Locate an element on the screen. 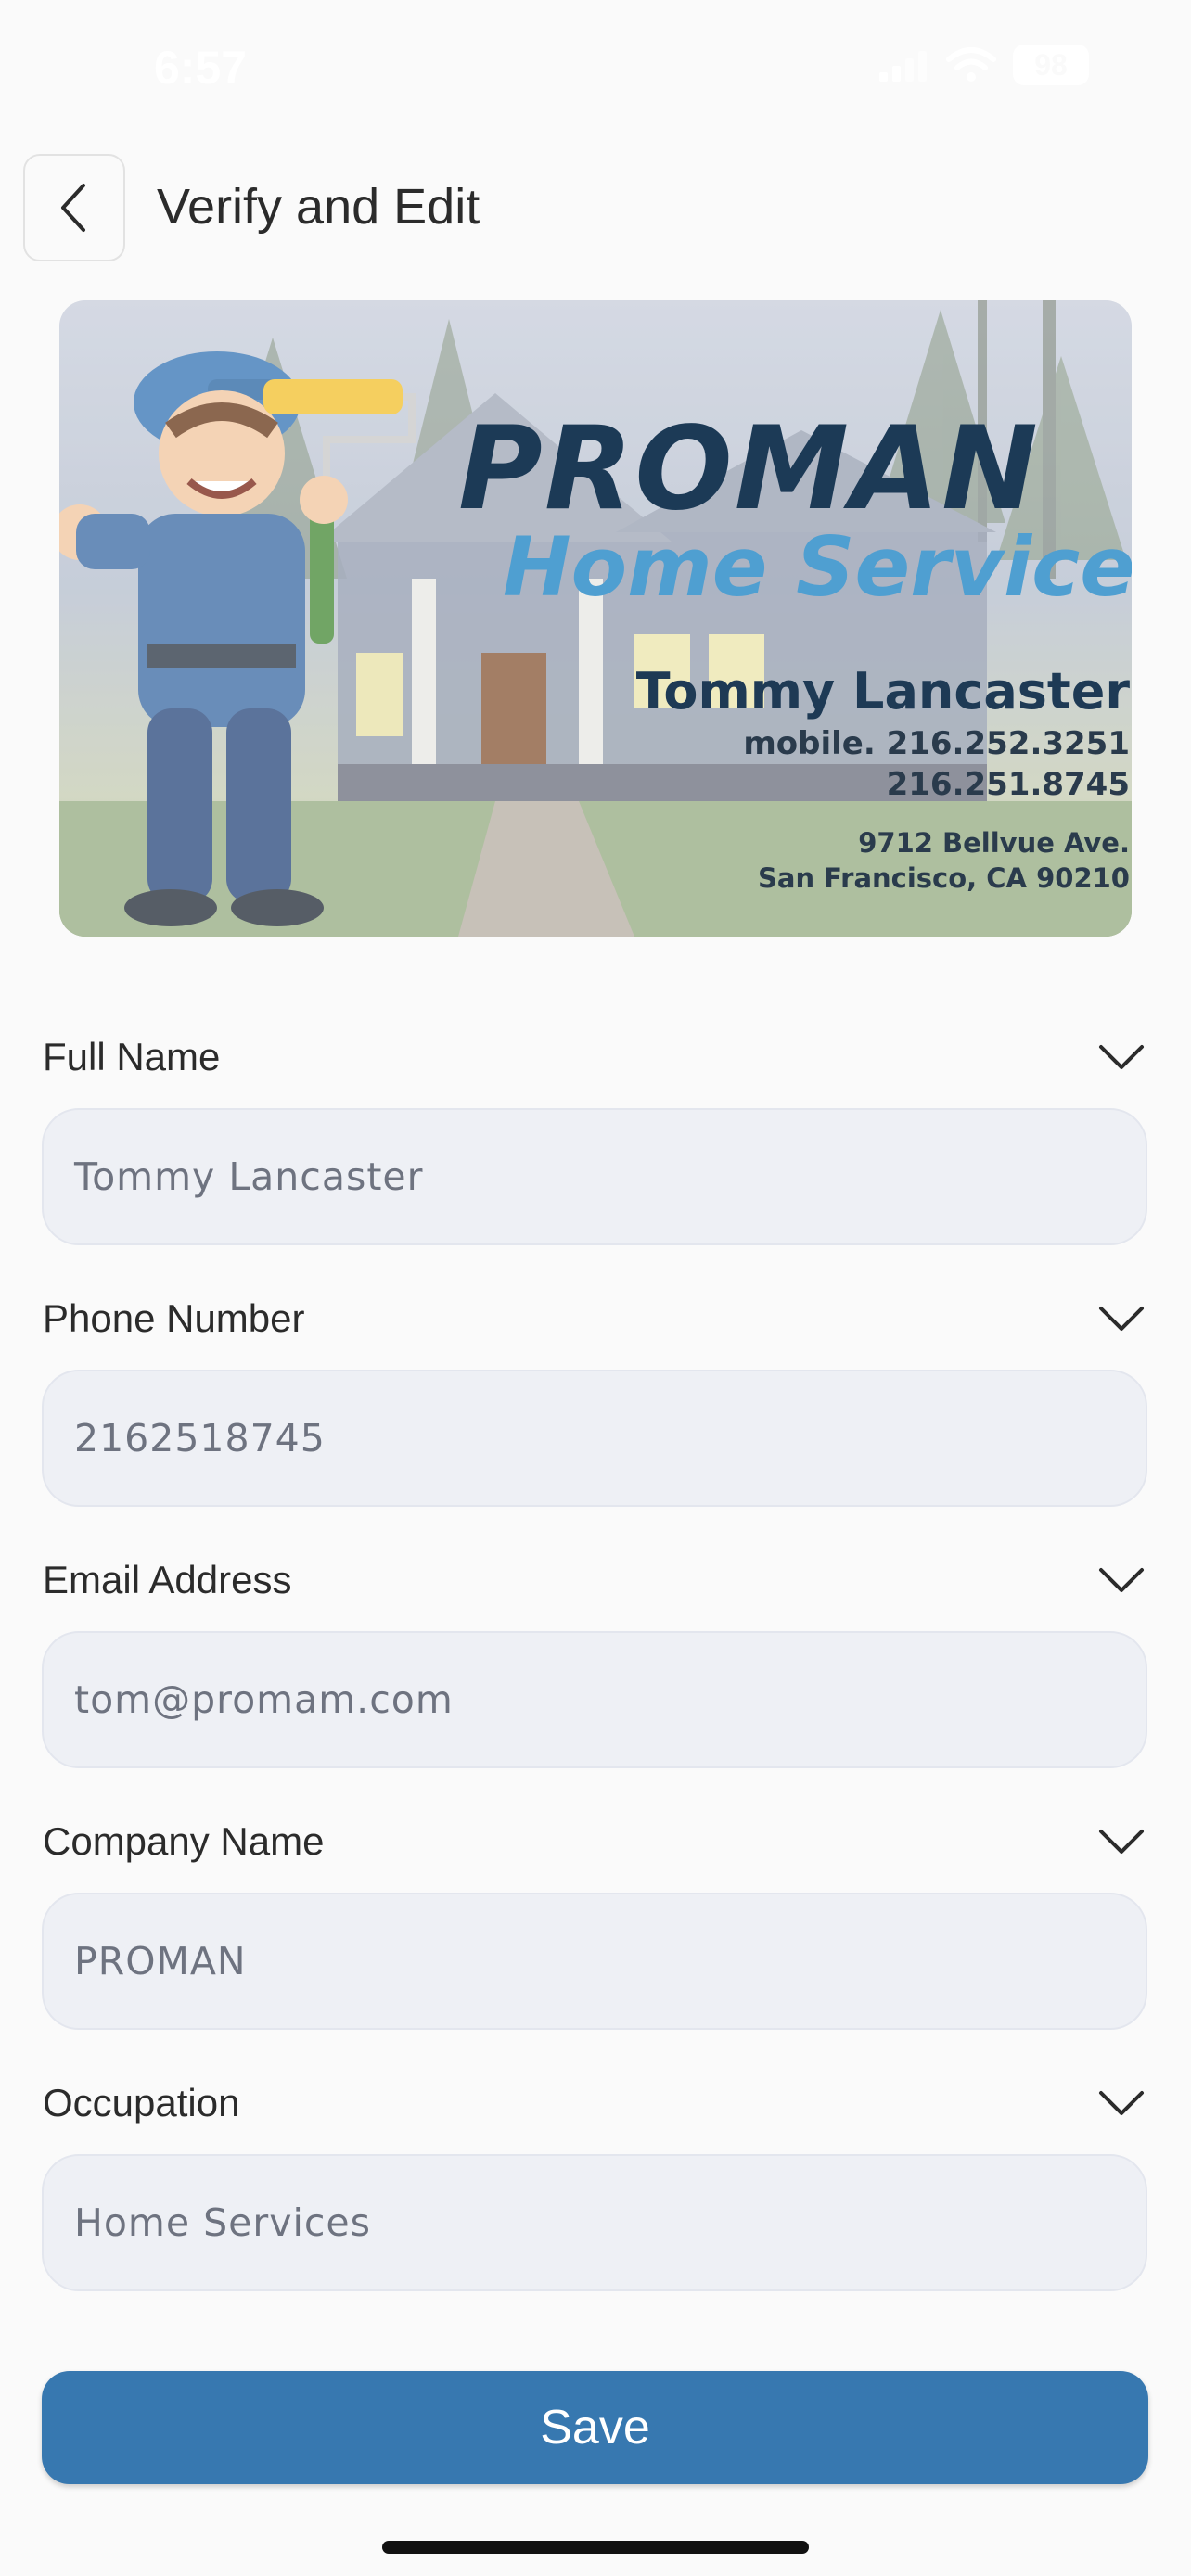 This screenshot has height=2576, width=1191. card-mobile: mobile. 216.252.3251 is located at coordinates (936, 743).